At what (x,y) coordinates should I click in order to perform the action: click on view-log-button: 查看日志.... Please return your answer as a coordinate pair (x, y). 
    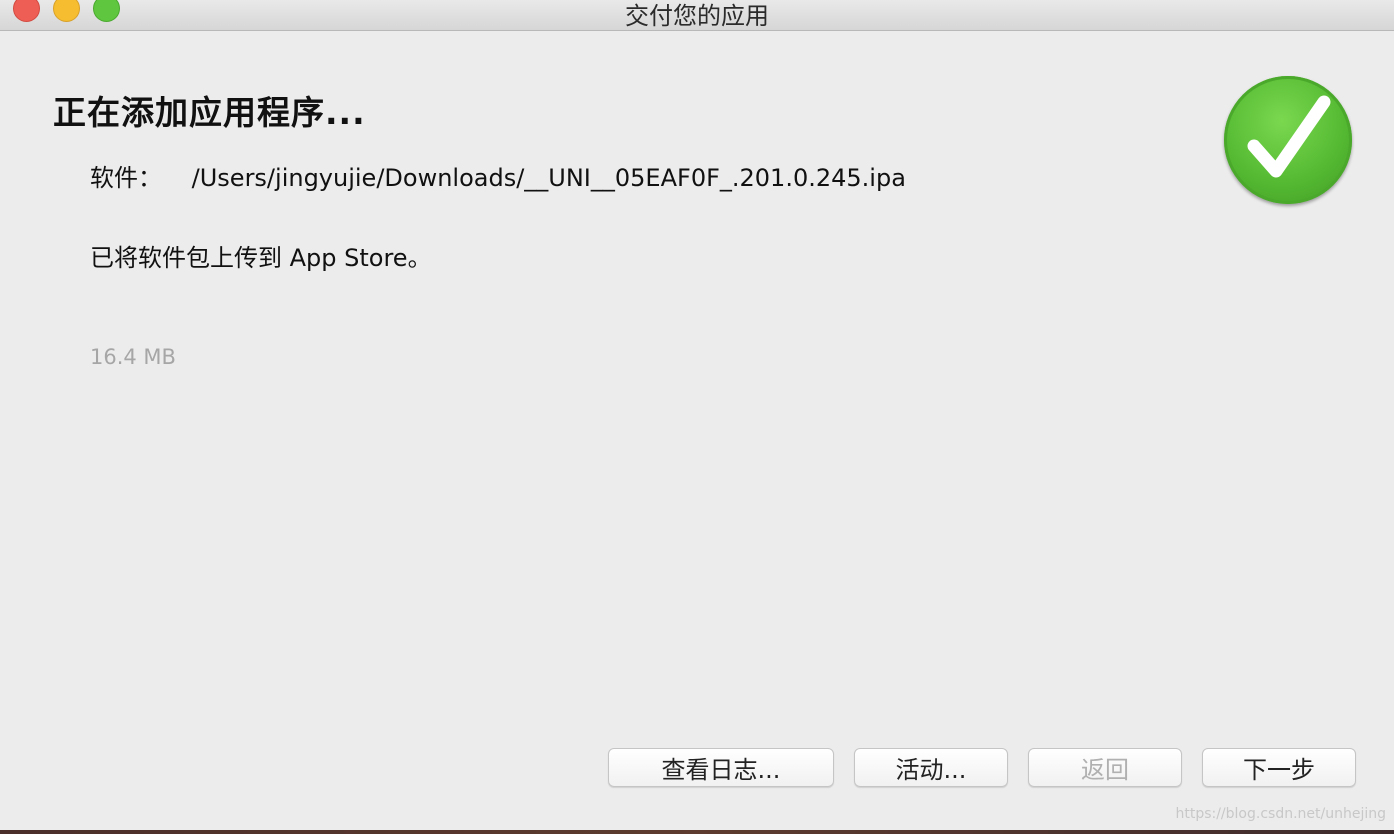
    Looking at the image, I should click on (721, 767).